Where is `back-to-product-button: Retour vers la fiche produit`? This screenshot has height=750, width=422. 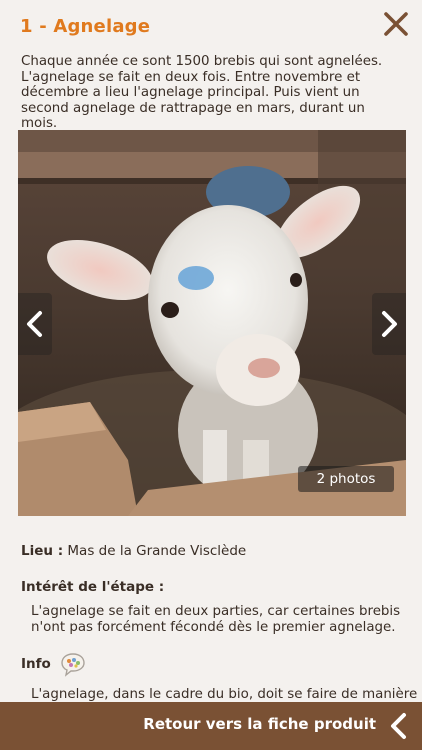 back-to-product-button: Retour vers la fiche produit is located at coordinates (211, 726).